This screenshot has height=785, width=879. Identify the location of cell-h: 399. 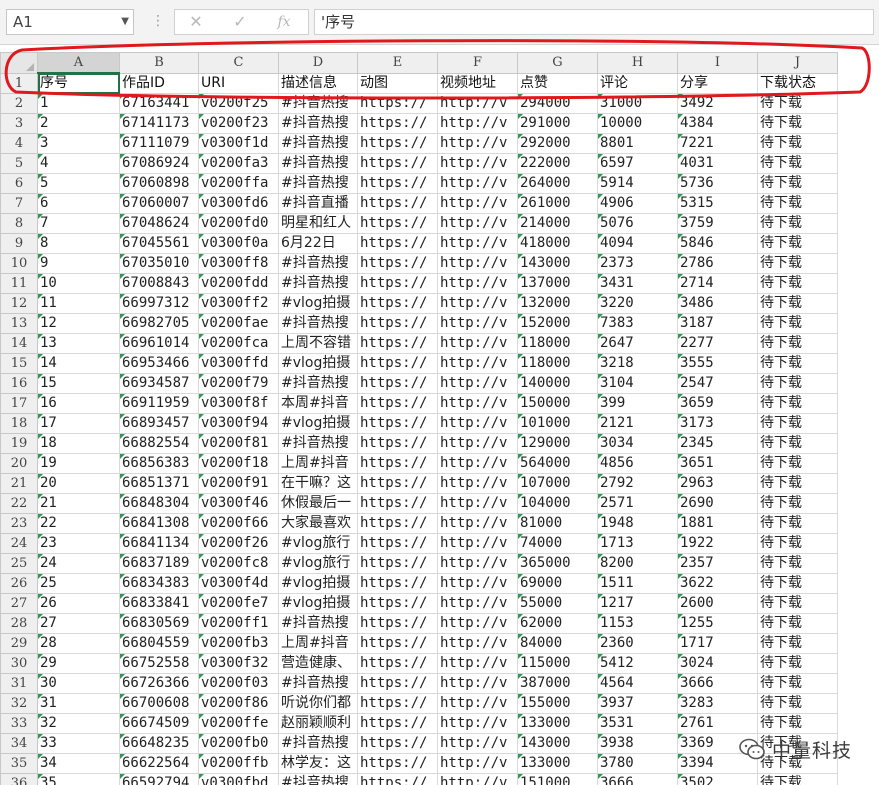
(637, 403).